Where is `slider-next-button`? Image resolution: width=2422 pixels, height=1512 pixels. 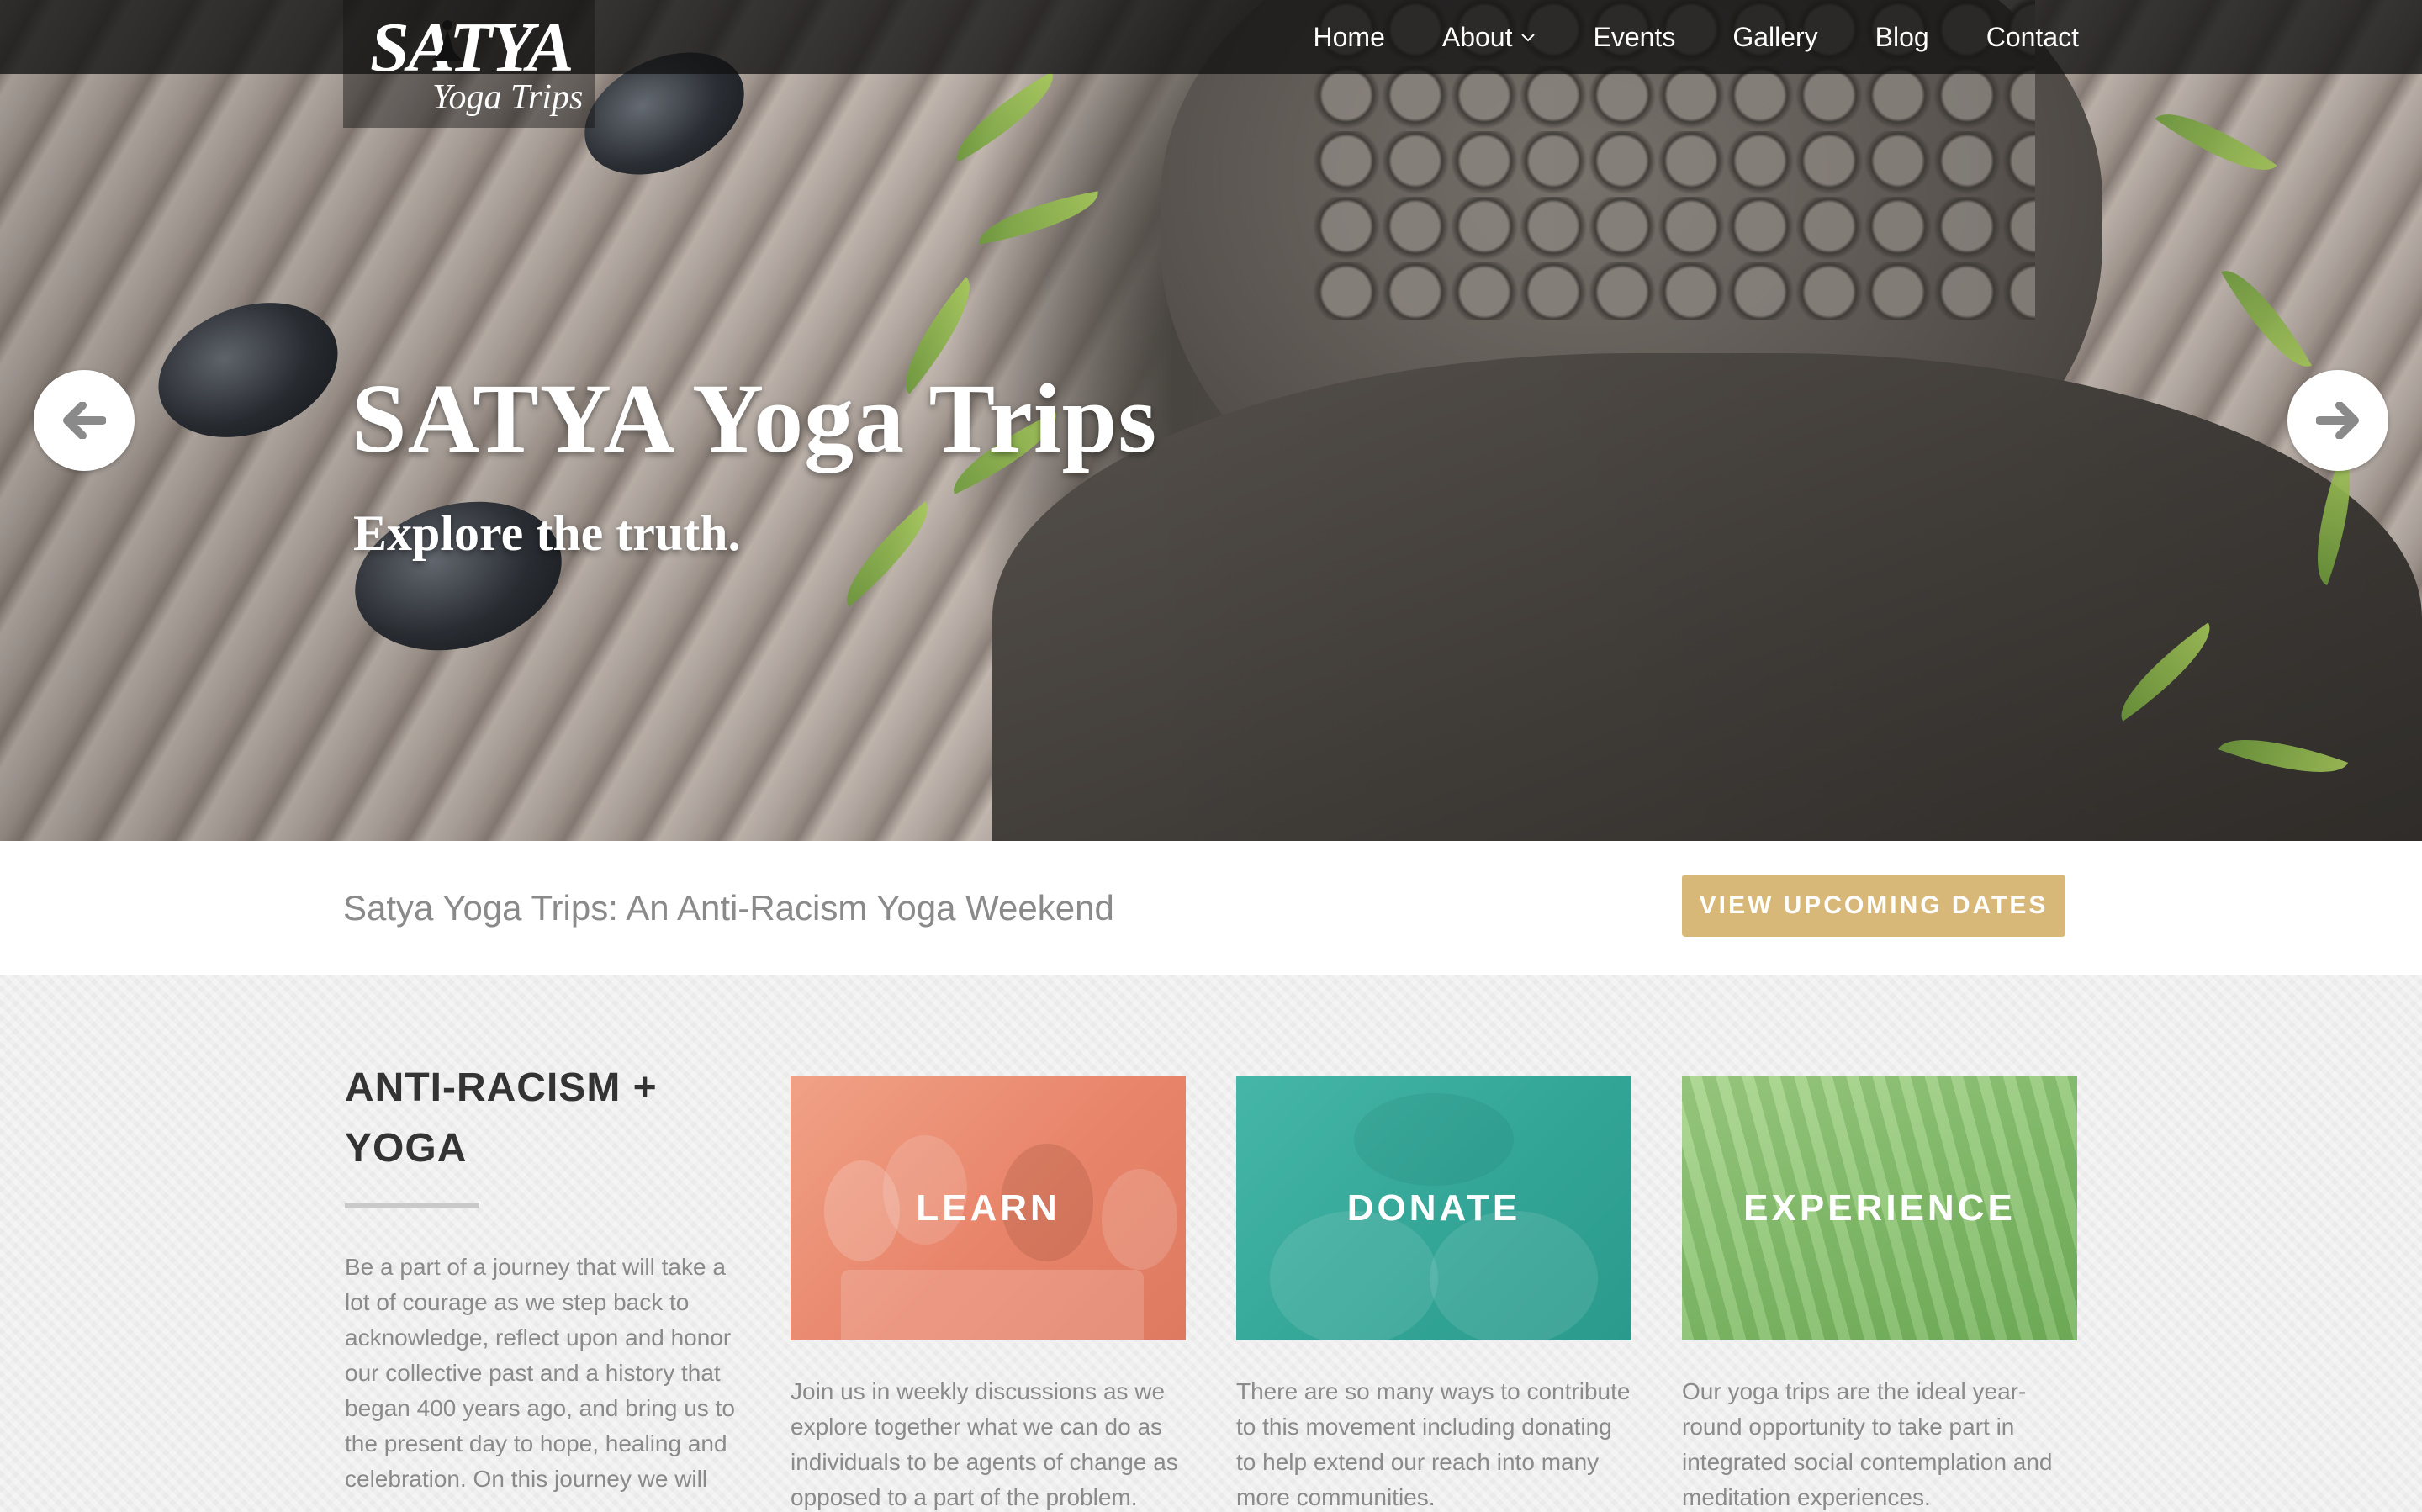
slider-next-button is located at coordinates (2337, 420).